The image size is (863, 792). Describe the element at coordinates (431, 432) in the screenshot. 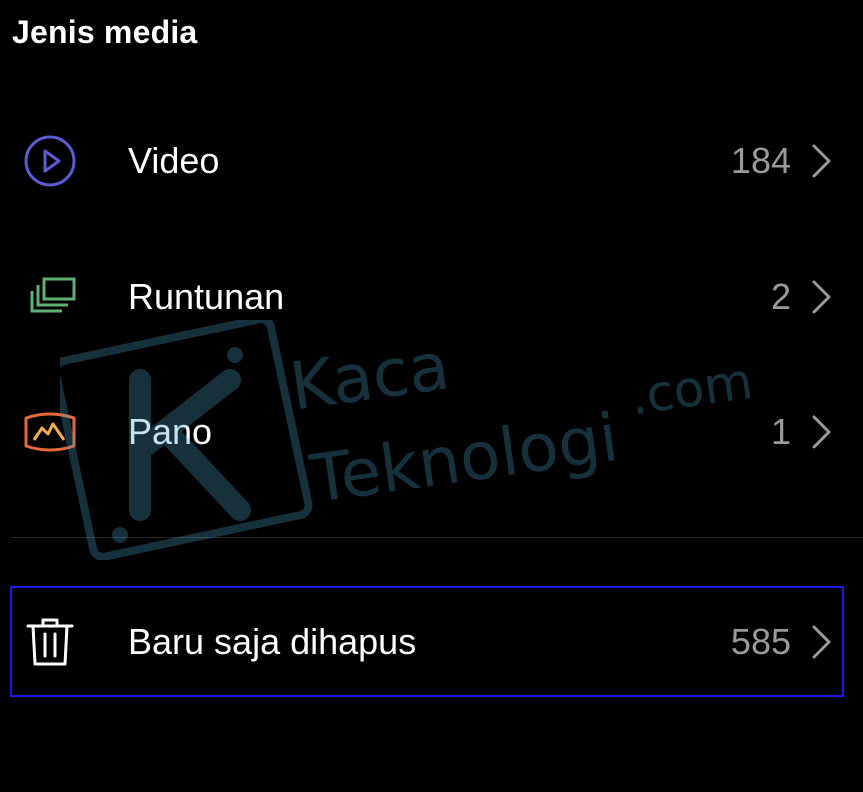

I see `list-item-panorama: Pano 1` at that location.